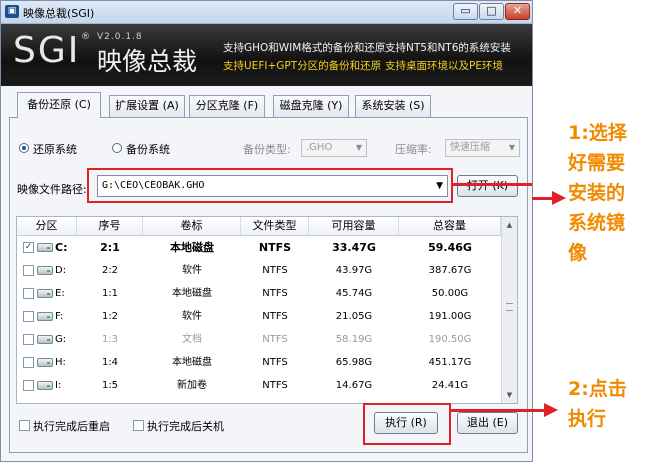 This screenshot has width=650, height=462. Describe the element at coordinates (60, 293) in the screenshot. I see `drive-letter: E:` at that location.